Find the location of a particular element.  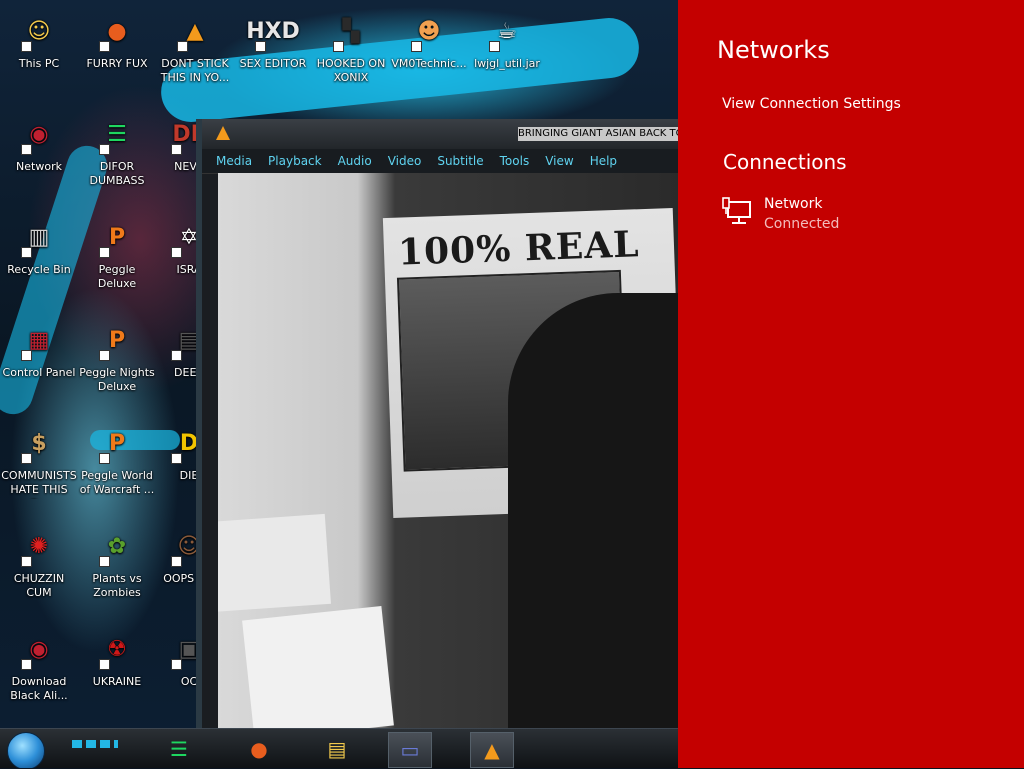

desktop-icon-label: DIFOR DUMBASS is located at coordinates (117, 173).